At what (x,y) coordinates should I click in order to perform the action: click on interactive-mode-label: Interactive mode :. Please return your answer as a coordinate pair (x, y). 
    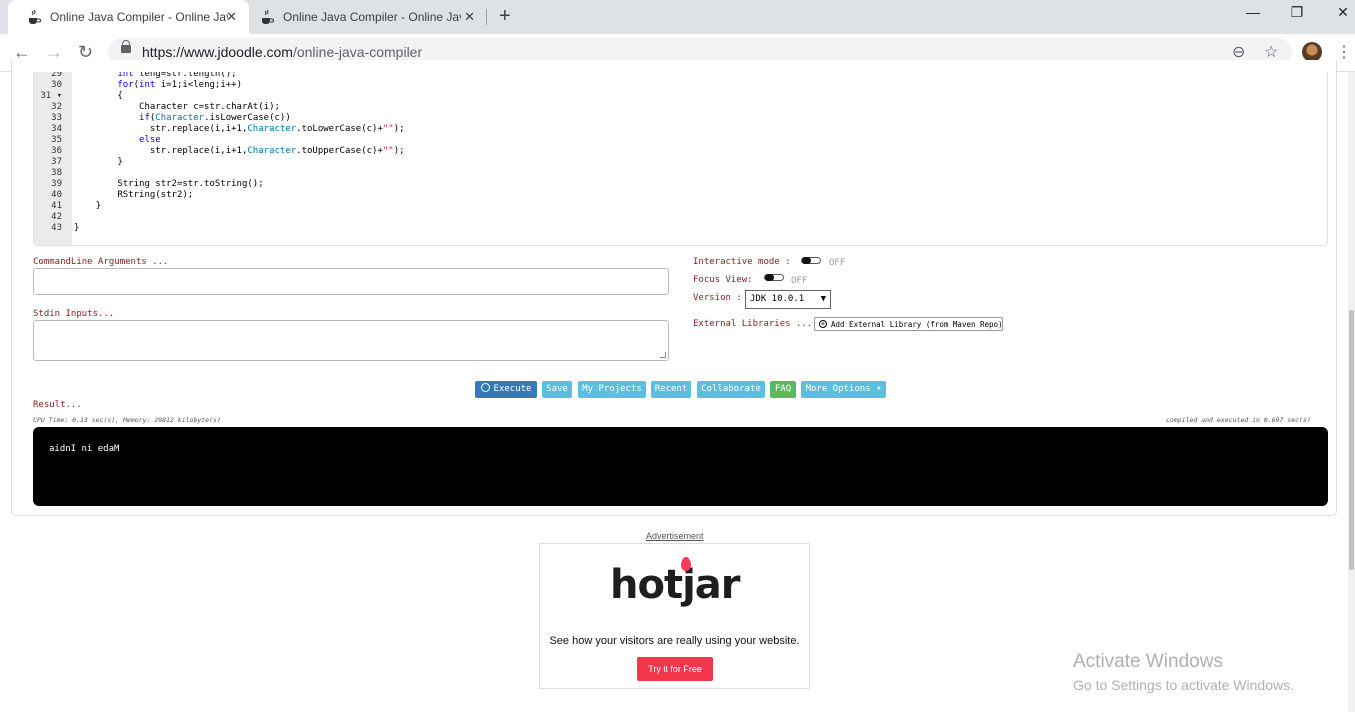
    Looking at the image, I should click on (742, 262).